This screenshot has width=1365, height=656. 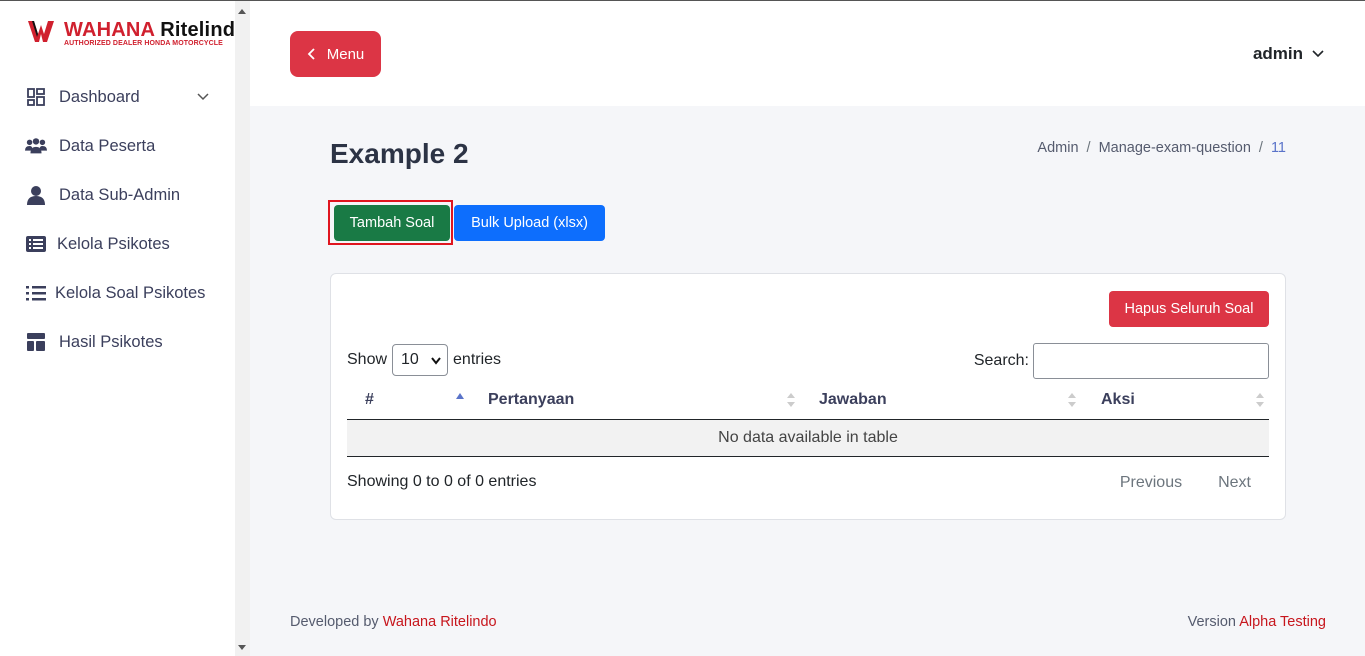 What do you see at coordinates (143, 43) in the screenshot?
I see `brand-tagline: AUTHORIZED DEALER HONDA MOTORCYCLE` at bounding box center [143, 43].